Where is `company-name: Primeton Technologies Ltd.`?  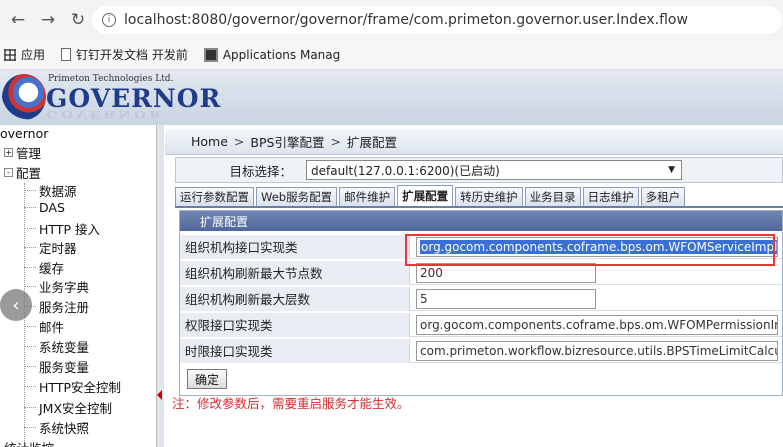 company-name: Primeton Technologies Ltd. is located at coordinates (111, 79).